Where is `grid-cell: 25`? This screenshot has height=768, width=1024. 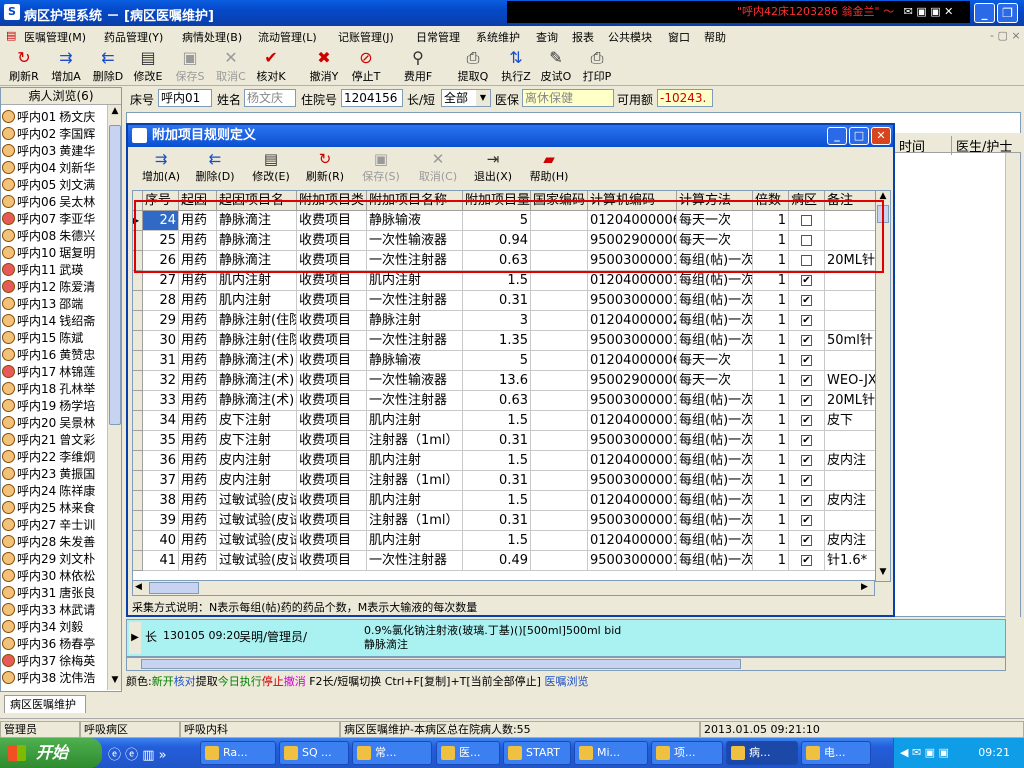 grid-cell: 25 is located at coordinates (161, 241).